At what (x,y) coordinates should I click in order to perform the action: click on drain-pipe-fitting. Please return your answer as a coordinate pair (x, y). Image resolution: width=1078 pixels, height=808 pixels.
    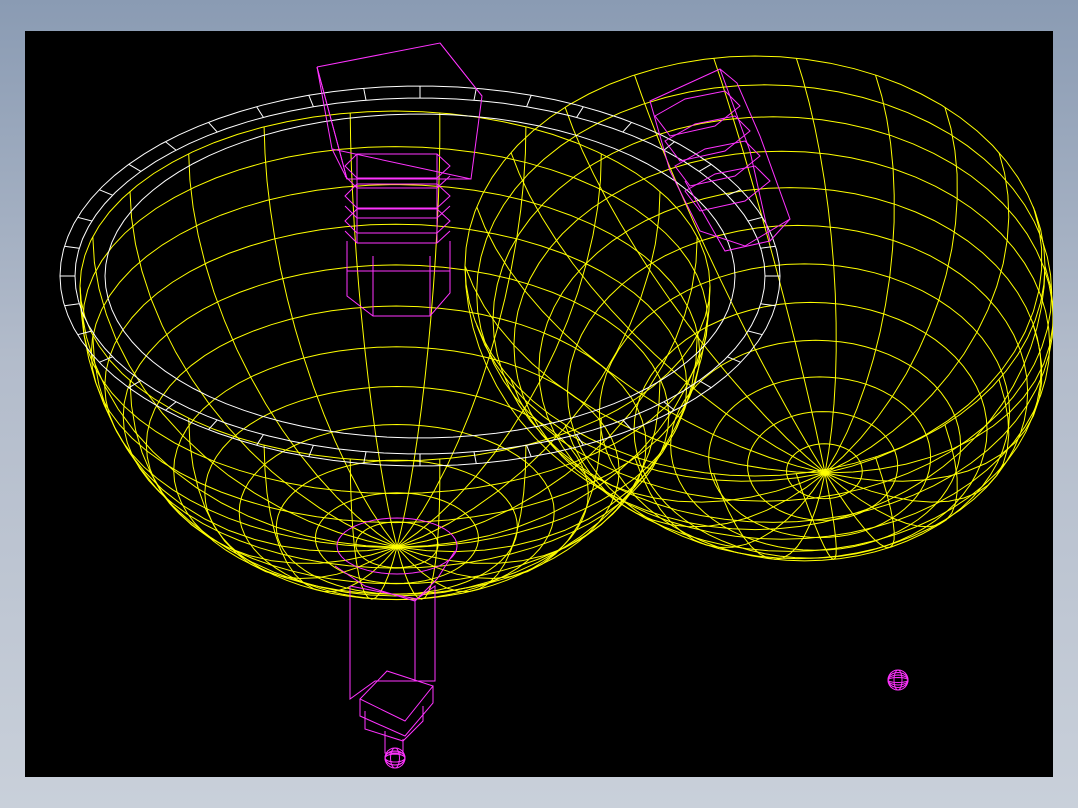
    Looking at the image, I should click on (396, 643).